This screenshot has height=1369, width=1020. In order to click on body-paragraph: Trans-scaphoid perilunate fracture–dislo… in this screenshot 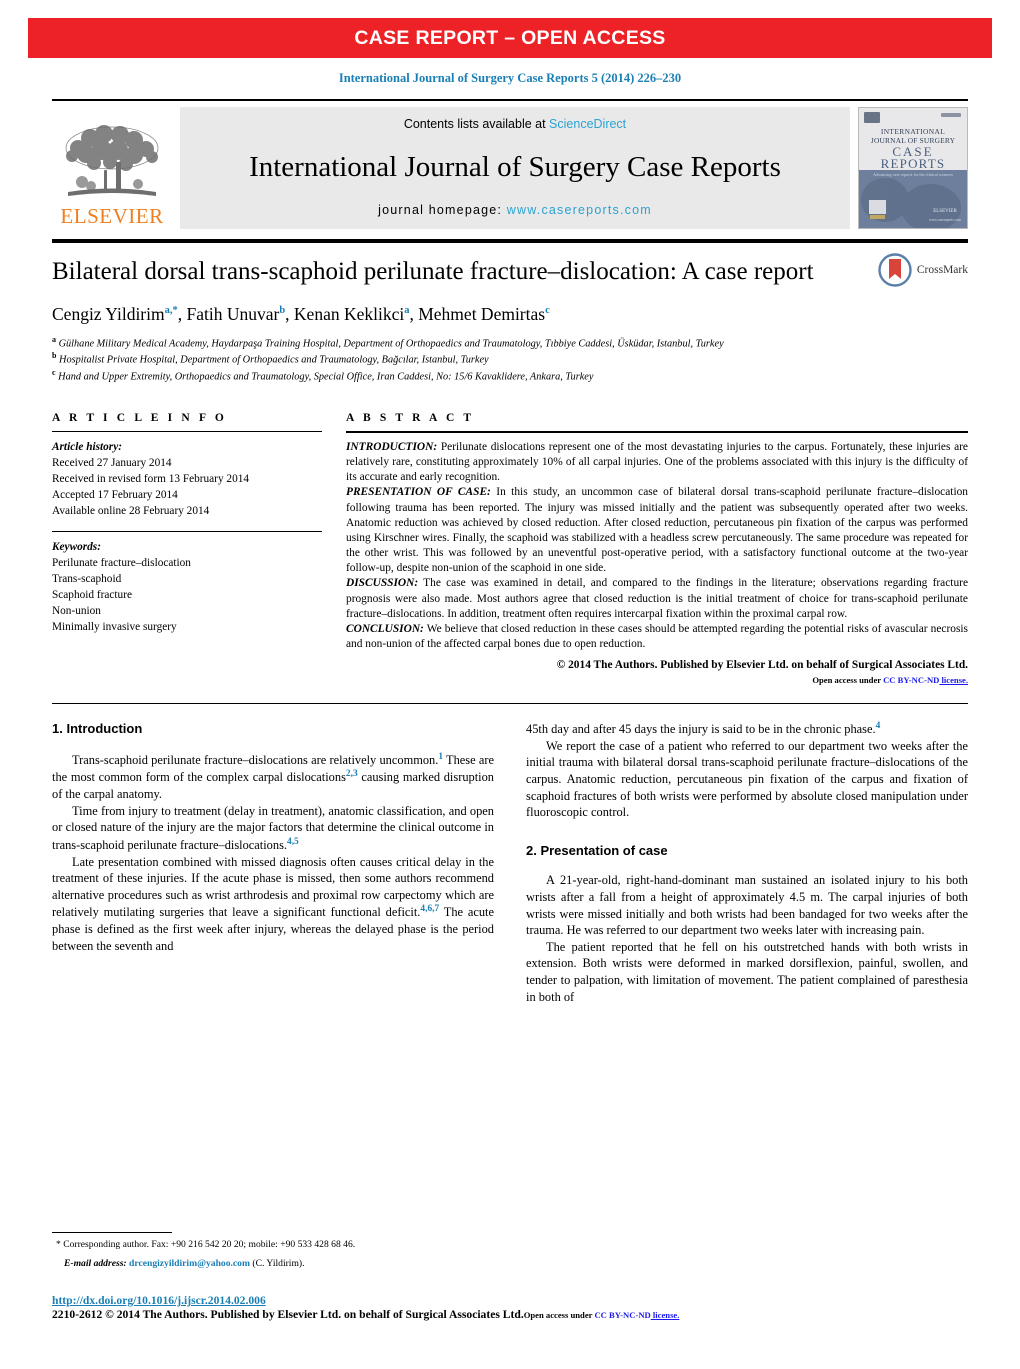, I will do `click(273, 776)`.